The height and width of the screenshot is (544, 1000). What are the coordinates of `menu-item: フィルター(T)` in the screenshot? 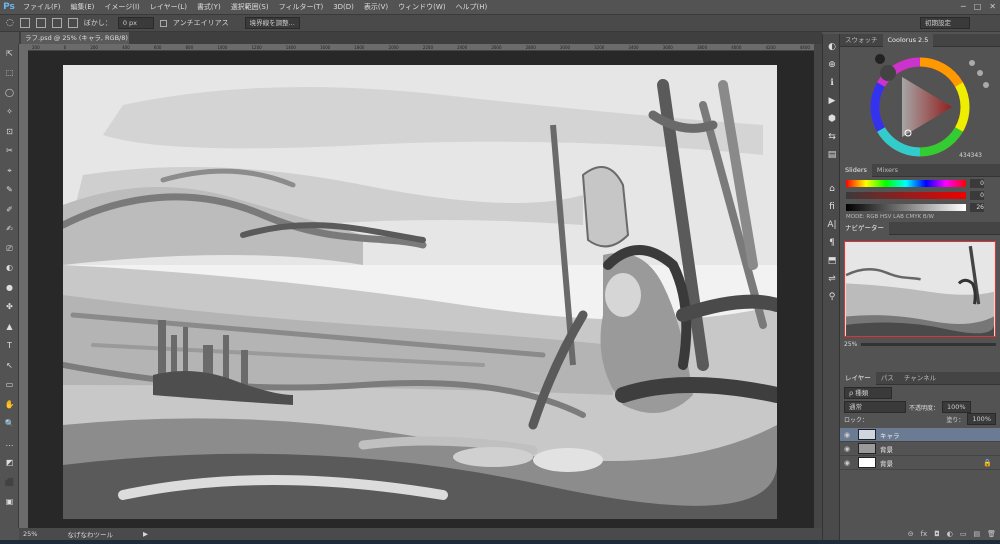 It's located at (301, 7).